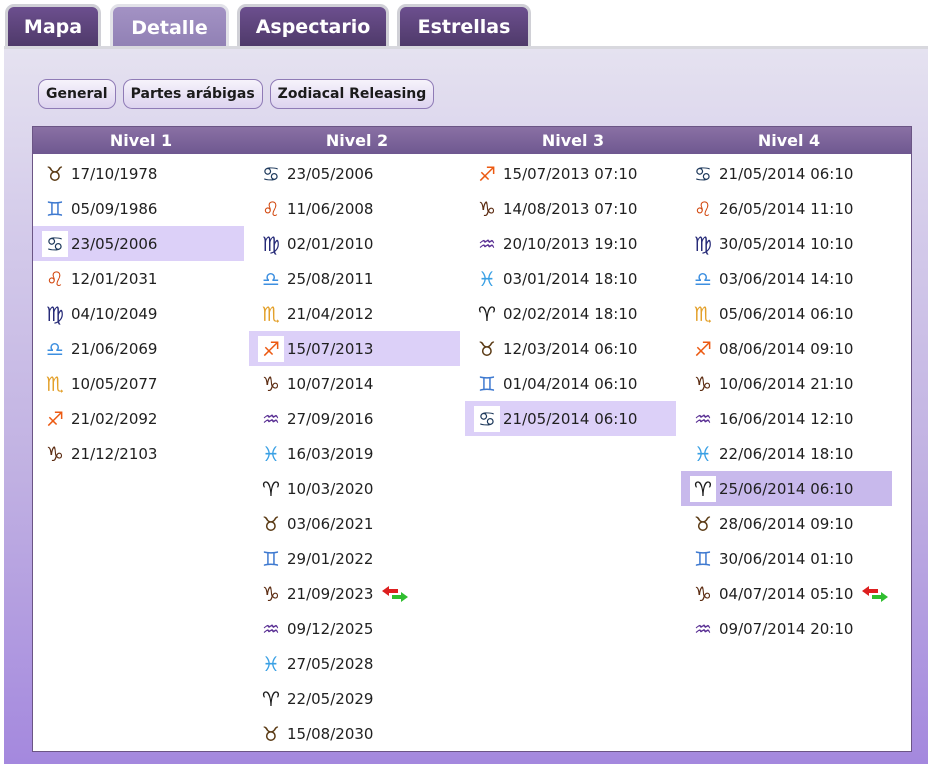  I want to click on period-row: ♐ 15/07/2013 07:10, so click(570, 173).